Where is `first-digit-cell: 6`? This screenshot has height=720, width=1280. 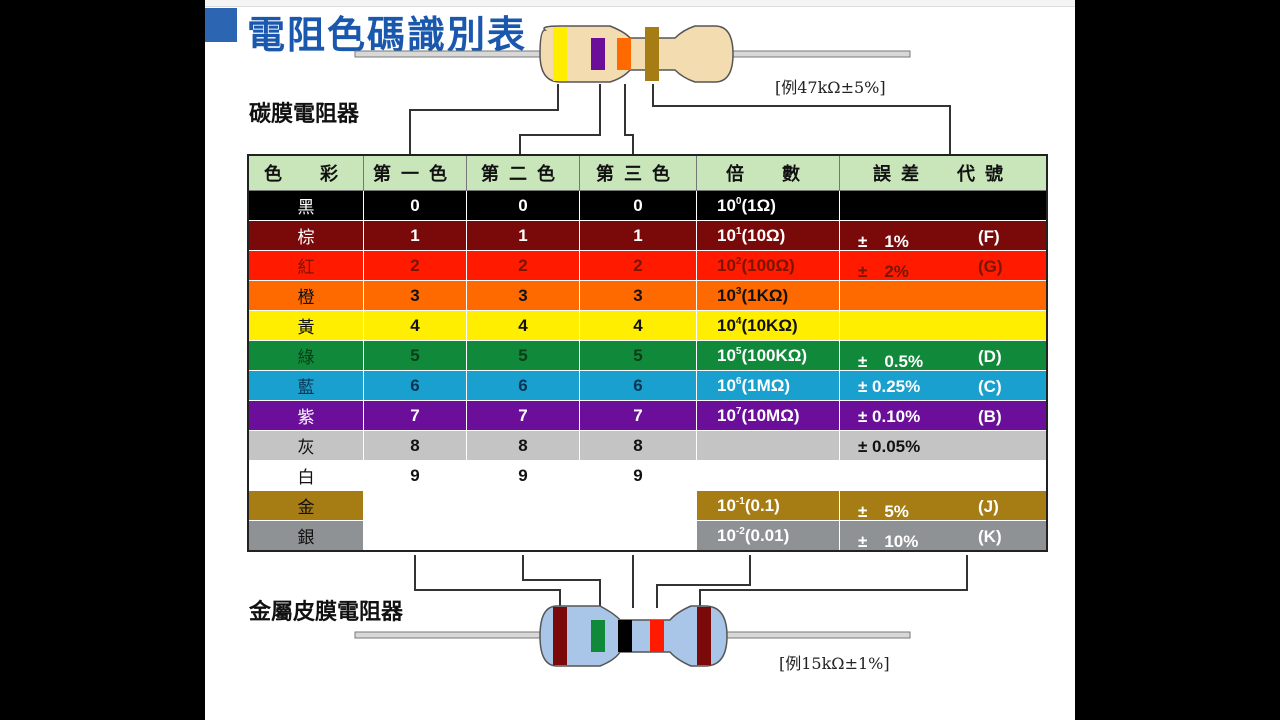
first-digit-cell: 6 is located at coordinates (415, 385).